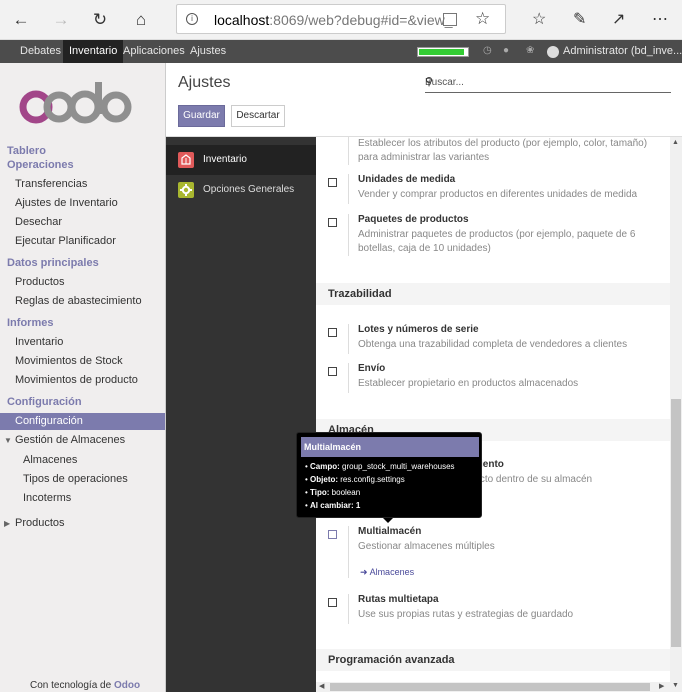  Describe the element at coordinates (40, 523) in the screenshot. I see `sidebar-group-productos: Productos` at that location.